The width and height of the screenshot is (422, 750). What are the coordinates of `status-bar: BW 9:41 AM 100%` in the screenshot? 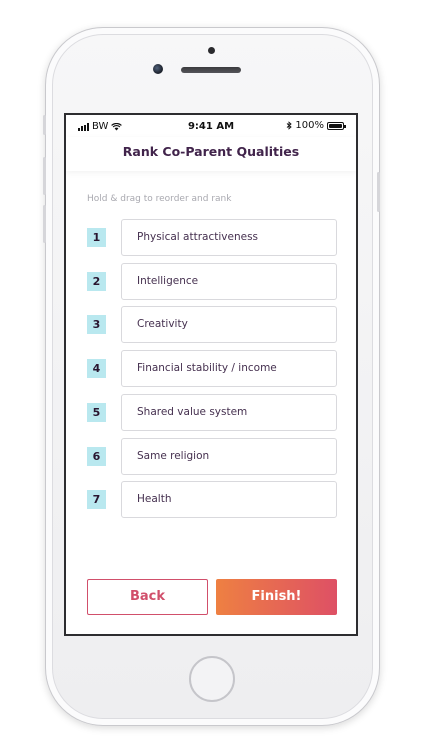 It's located at (211, 126).